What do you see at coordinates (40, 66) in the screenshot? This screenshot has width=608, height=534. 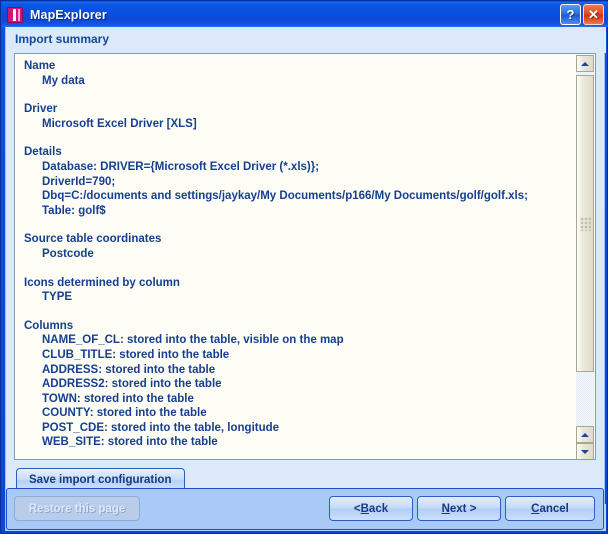 I see `summary-section-heading: Name` at bounding box center [40, 66].